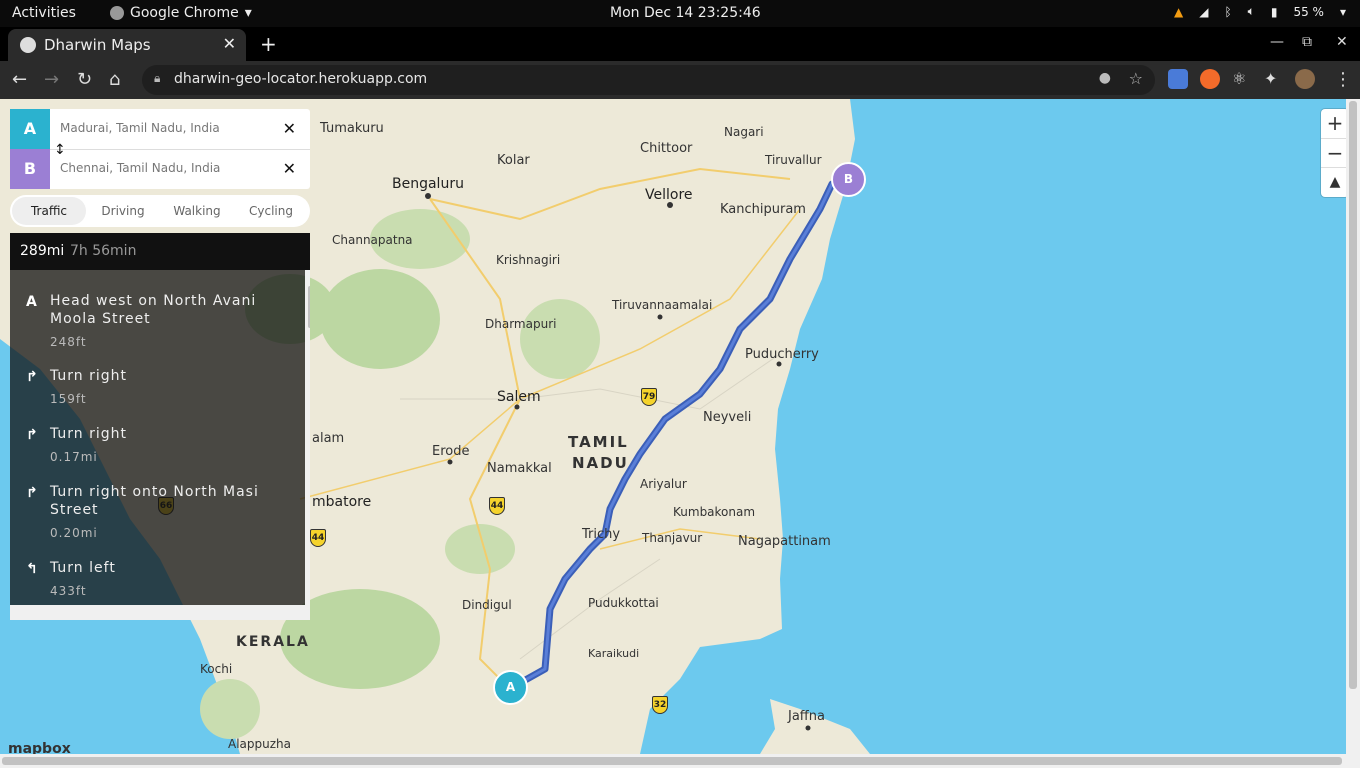 The image size is (1360, 768). Describe the element at coordinates (197, 211) in the screenshot. I see `profile-walking: Walking` at that location.